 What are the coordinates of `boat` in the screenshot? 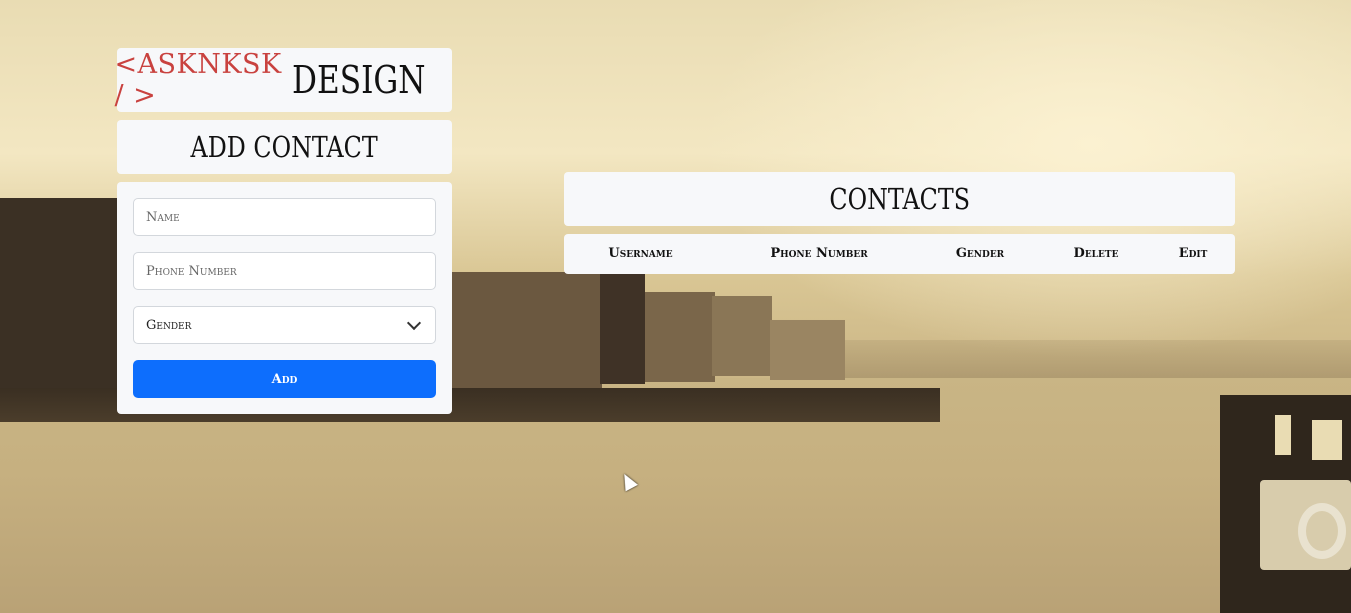 It's located at (1285, 504).